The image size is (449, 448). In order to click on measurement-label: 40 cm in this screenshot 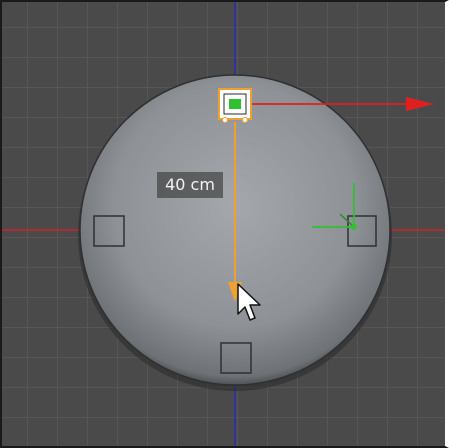, I will do `click(190, 185)`.